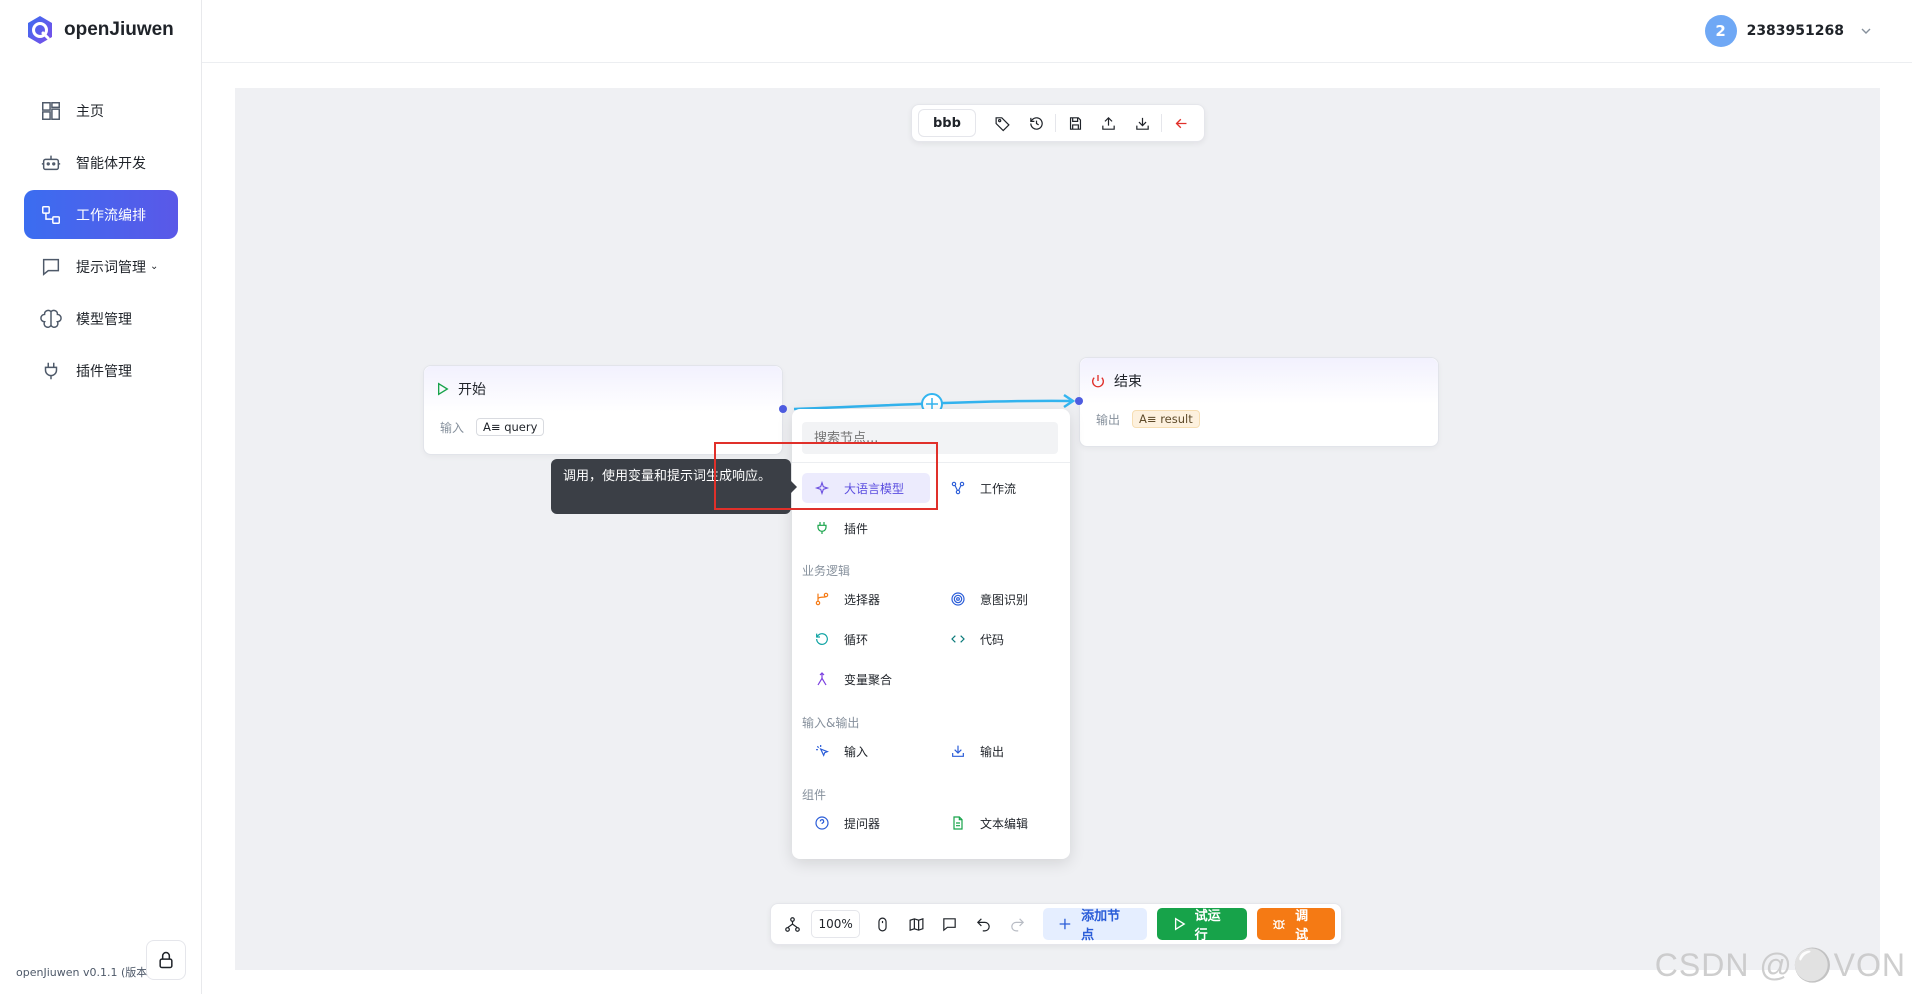 The width and height of the screenshot is (1912, 994). I want to click on node-header: 开始, so click(603, 389).